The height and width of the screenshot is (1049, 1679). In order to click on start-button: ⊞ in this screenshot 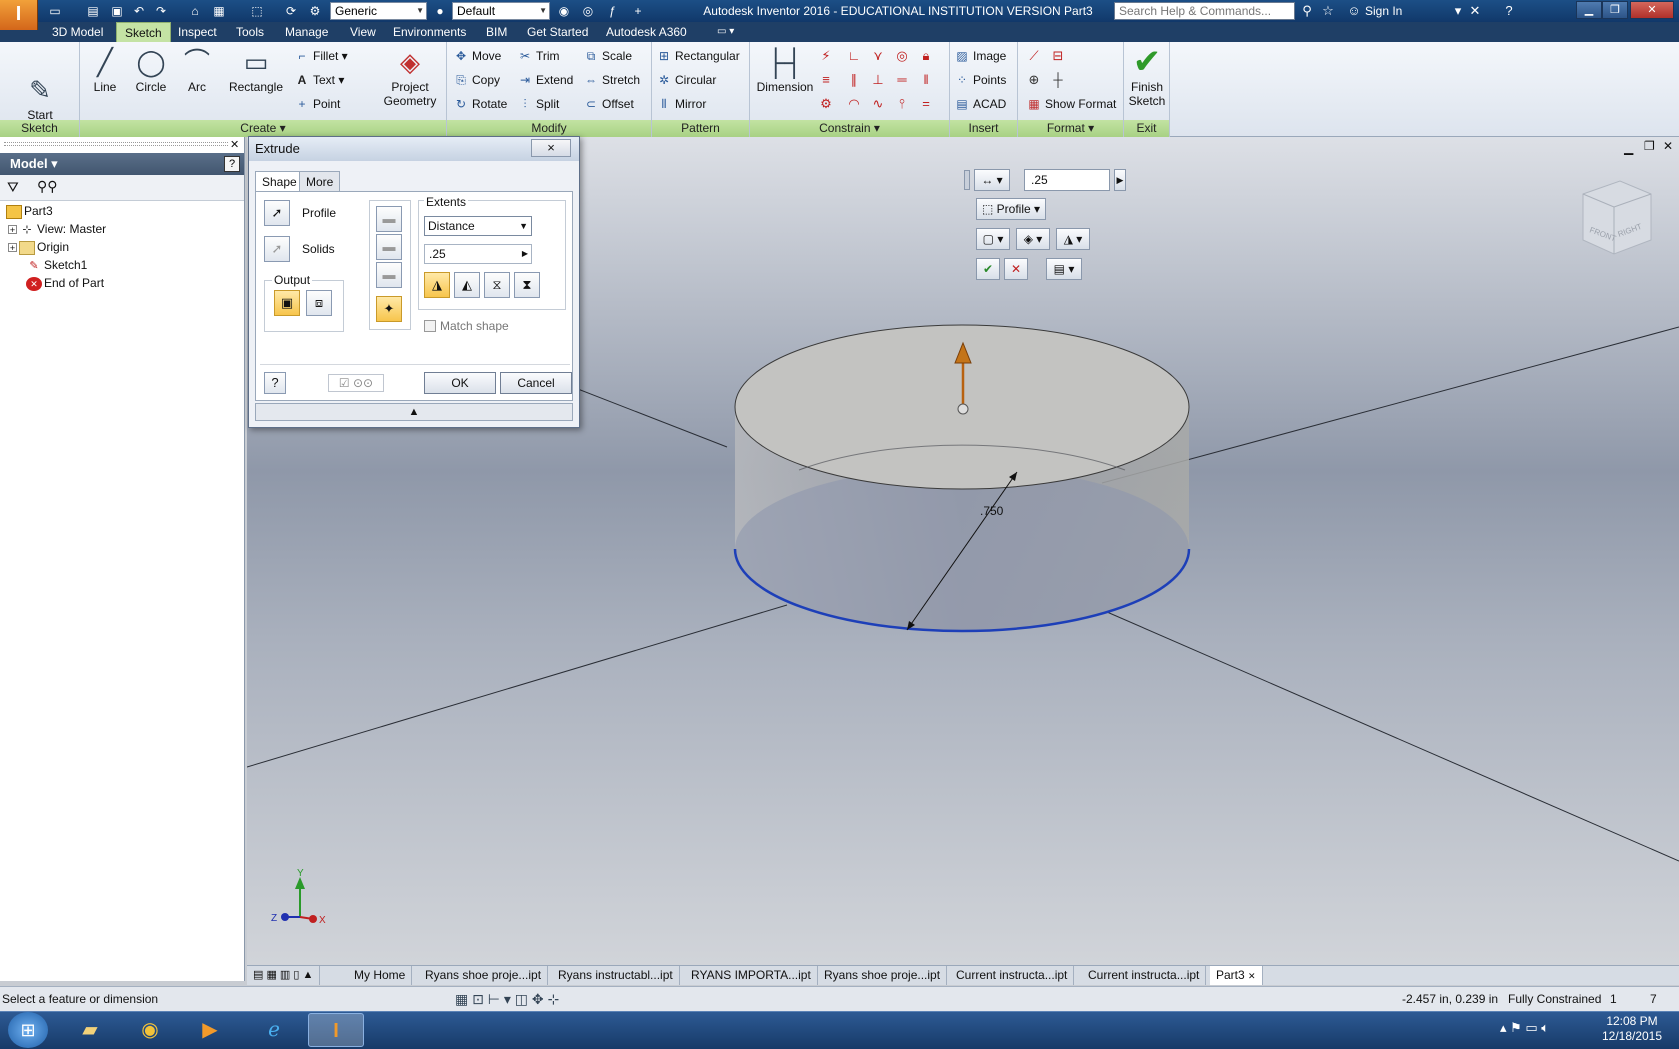, I will do `click(28, 1030)`.